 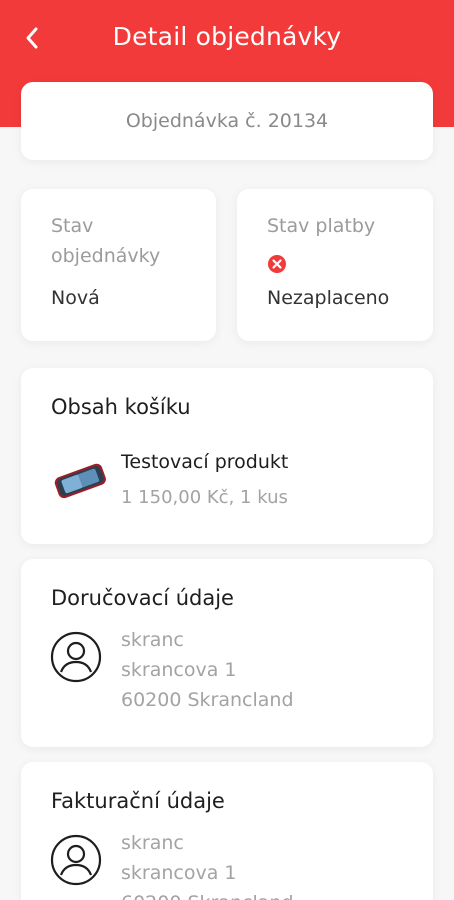 I want to click on product-meta: 1 150,00 Kč, 1 kus, so click(x=204, y=497).